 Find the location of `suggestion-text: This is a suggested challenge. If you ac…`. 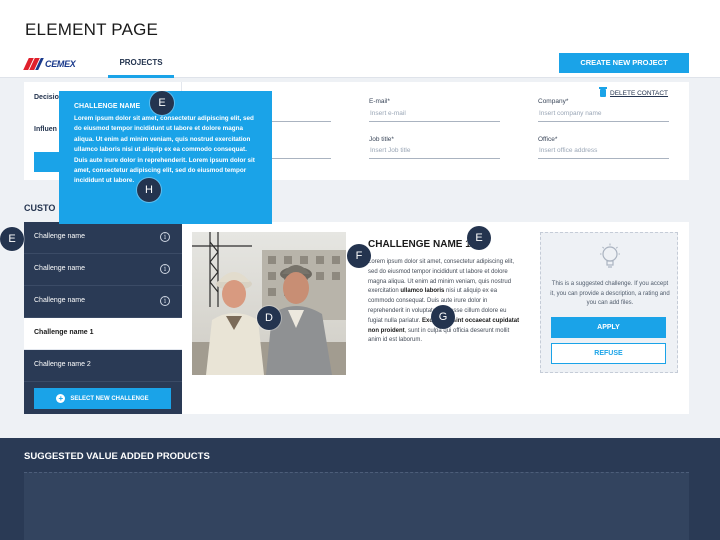

suggestion-text: This is a suggested challenge. If you ac… is located at coordinates (610, 293).